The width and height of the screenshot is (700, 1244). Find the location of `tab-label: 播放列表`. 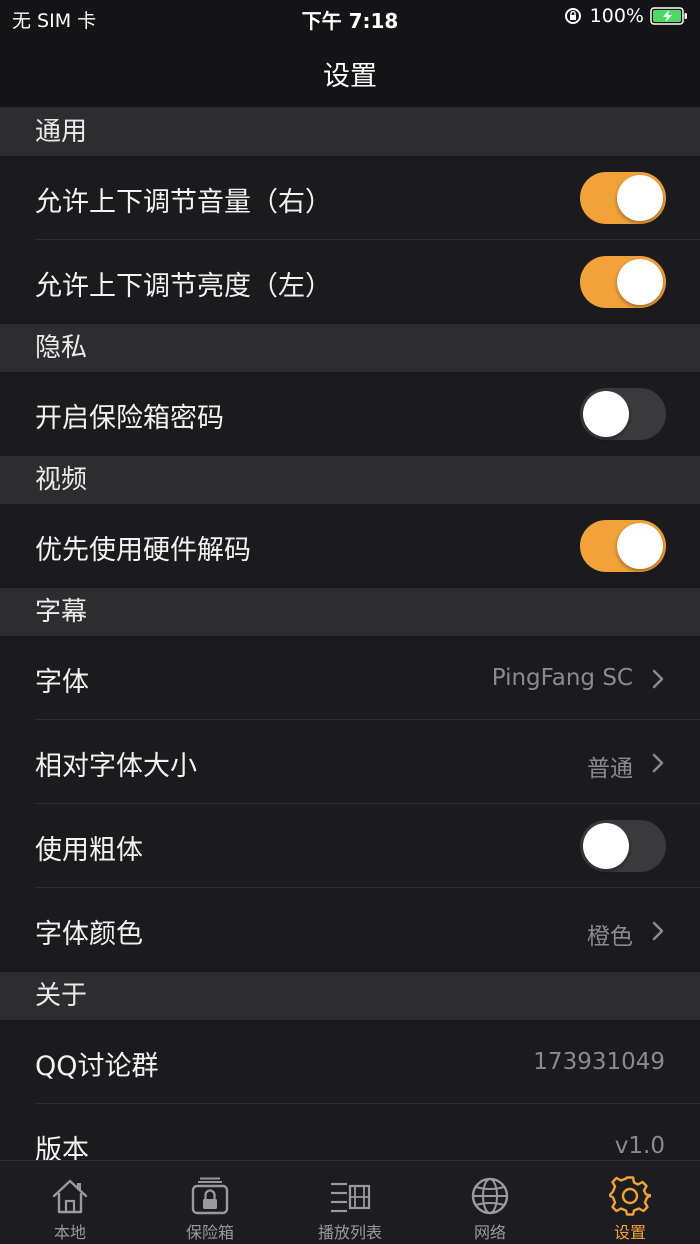

tab-label: 播放列表 is located at coordinates (349, 1232).